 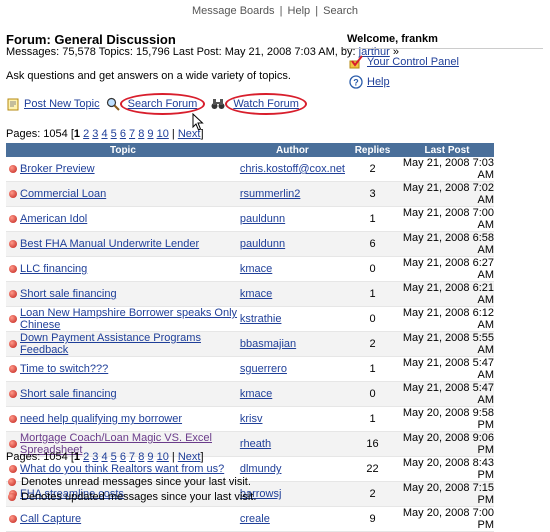 What do you see at coordinates (447, 150) in the screenshot?
I see `last-post-column-header: Last Post` at bounding box center [447, 150].